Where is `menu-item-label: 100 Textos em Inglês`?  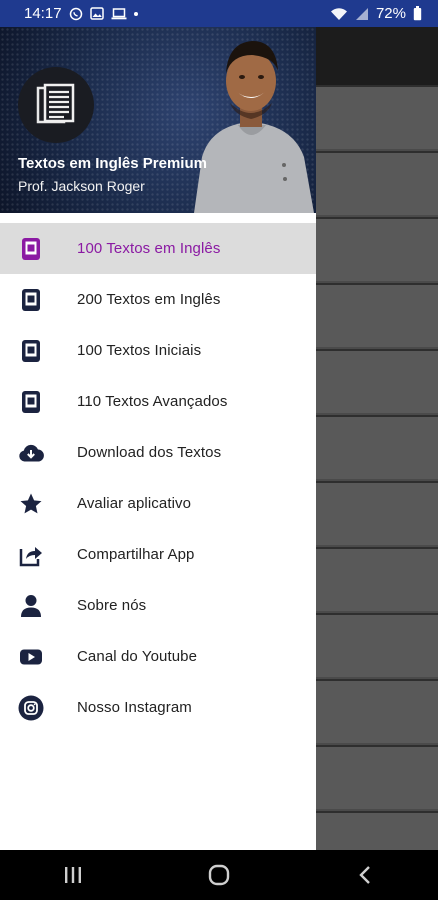 menu-item-label: 100 Textos em Inglês is located at coordinates (149, 248).